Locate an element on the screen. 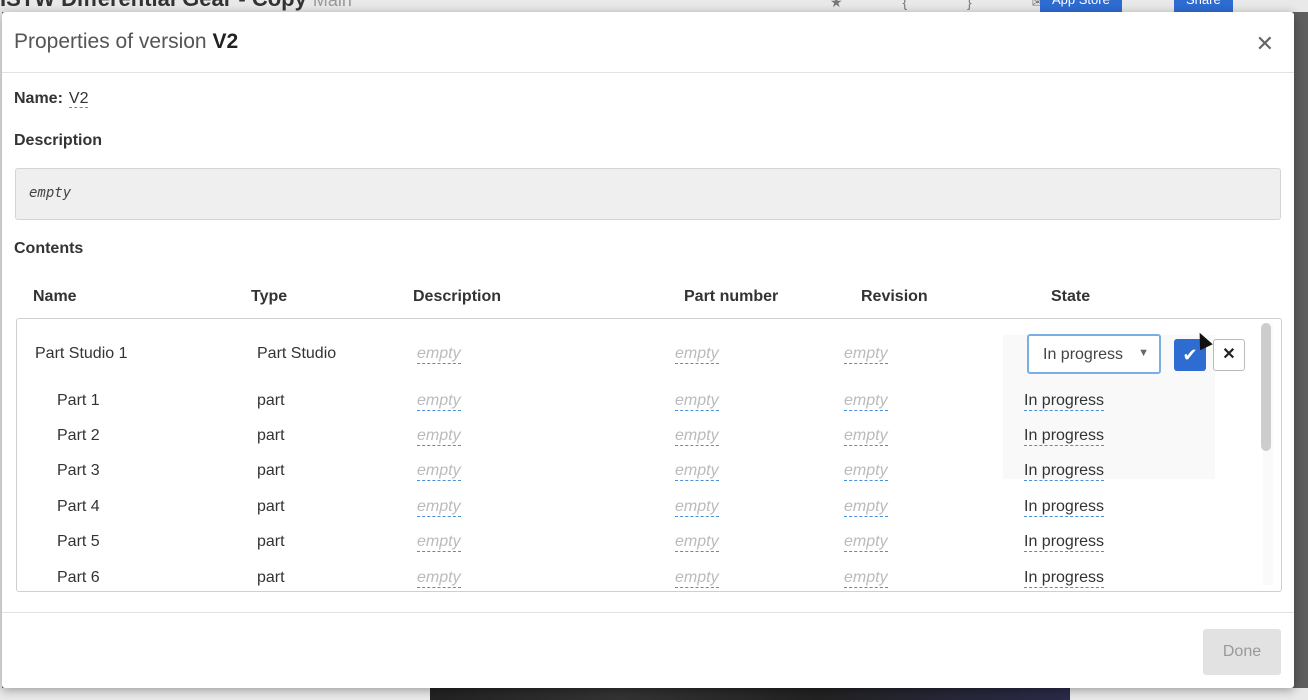 The height and width of the screenshot is (700, 1308). dialog-header: Properties of version V2 ✕ is located at coordinates (648, 42).